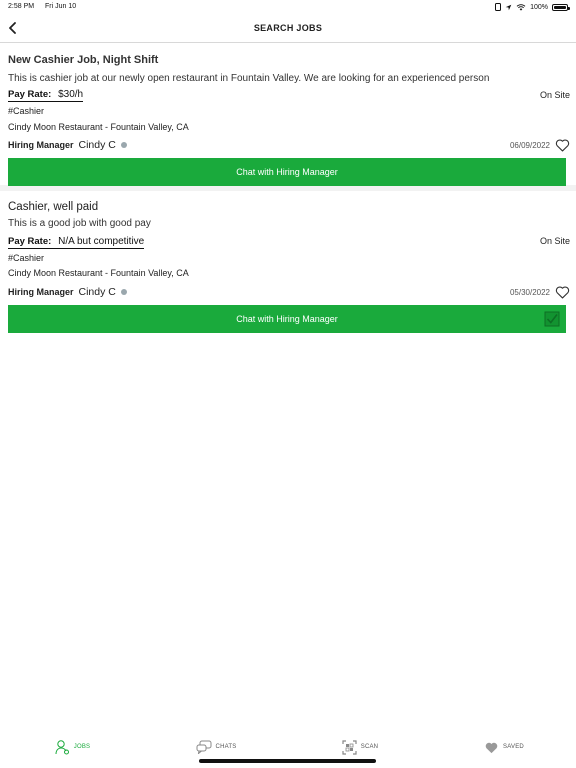 The height and width of the screenshot is (768, 576). What do you see at coordinates (369, 747) in the screenshot?
I see `tab-label: SCAN` at bounding box center [369, 747].